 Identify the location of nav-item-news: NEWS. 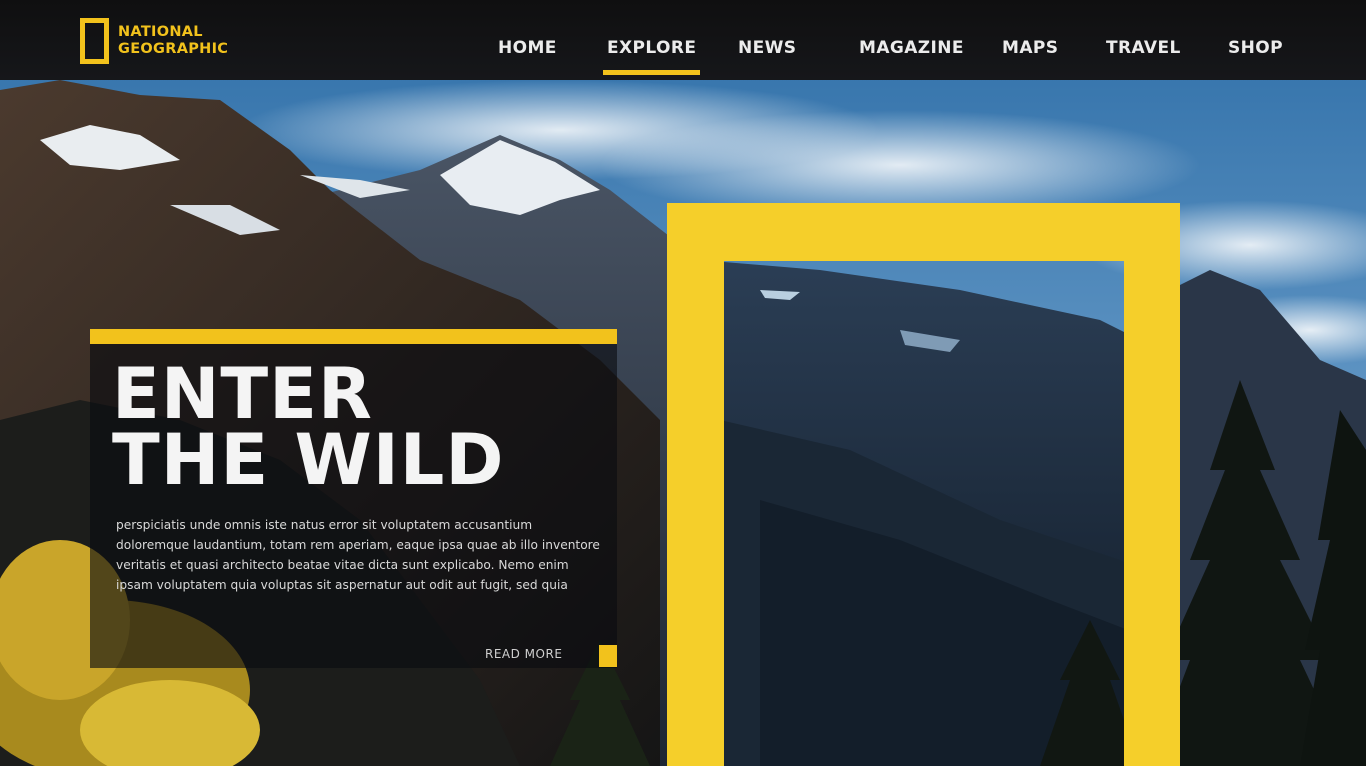
(767, 48).